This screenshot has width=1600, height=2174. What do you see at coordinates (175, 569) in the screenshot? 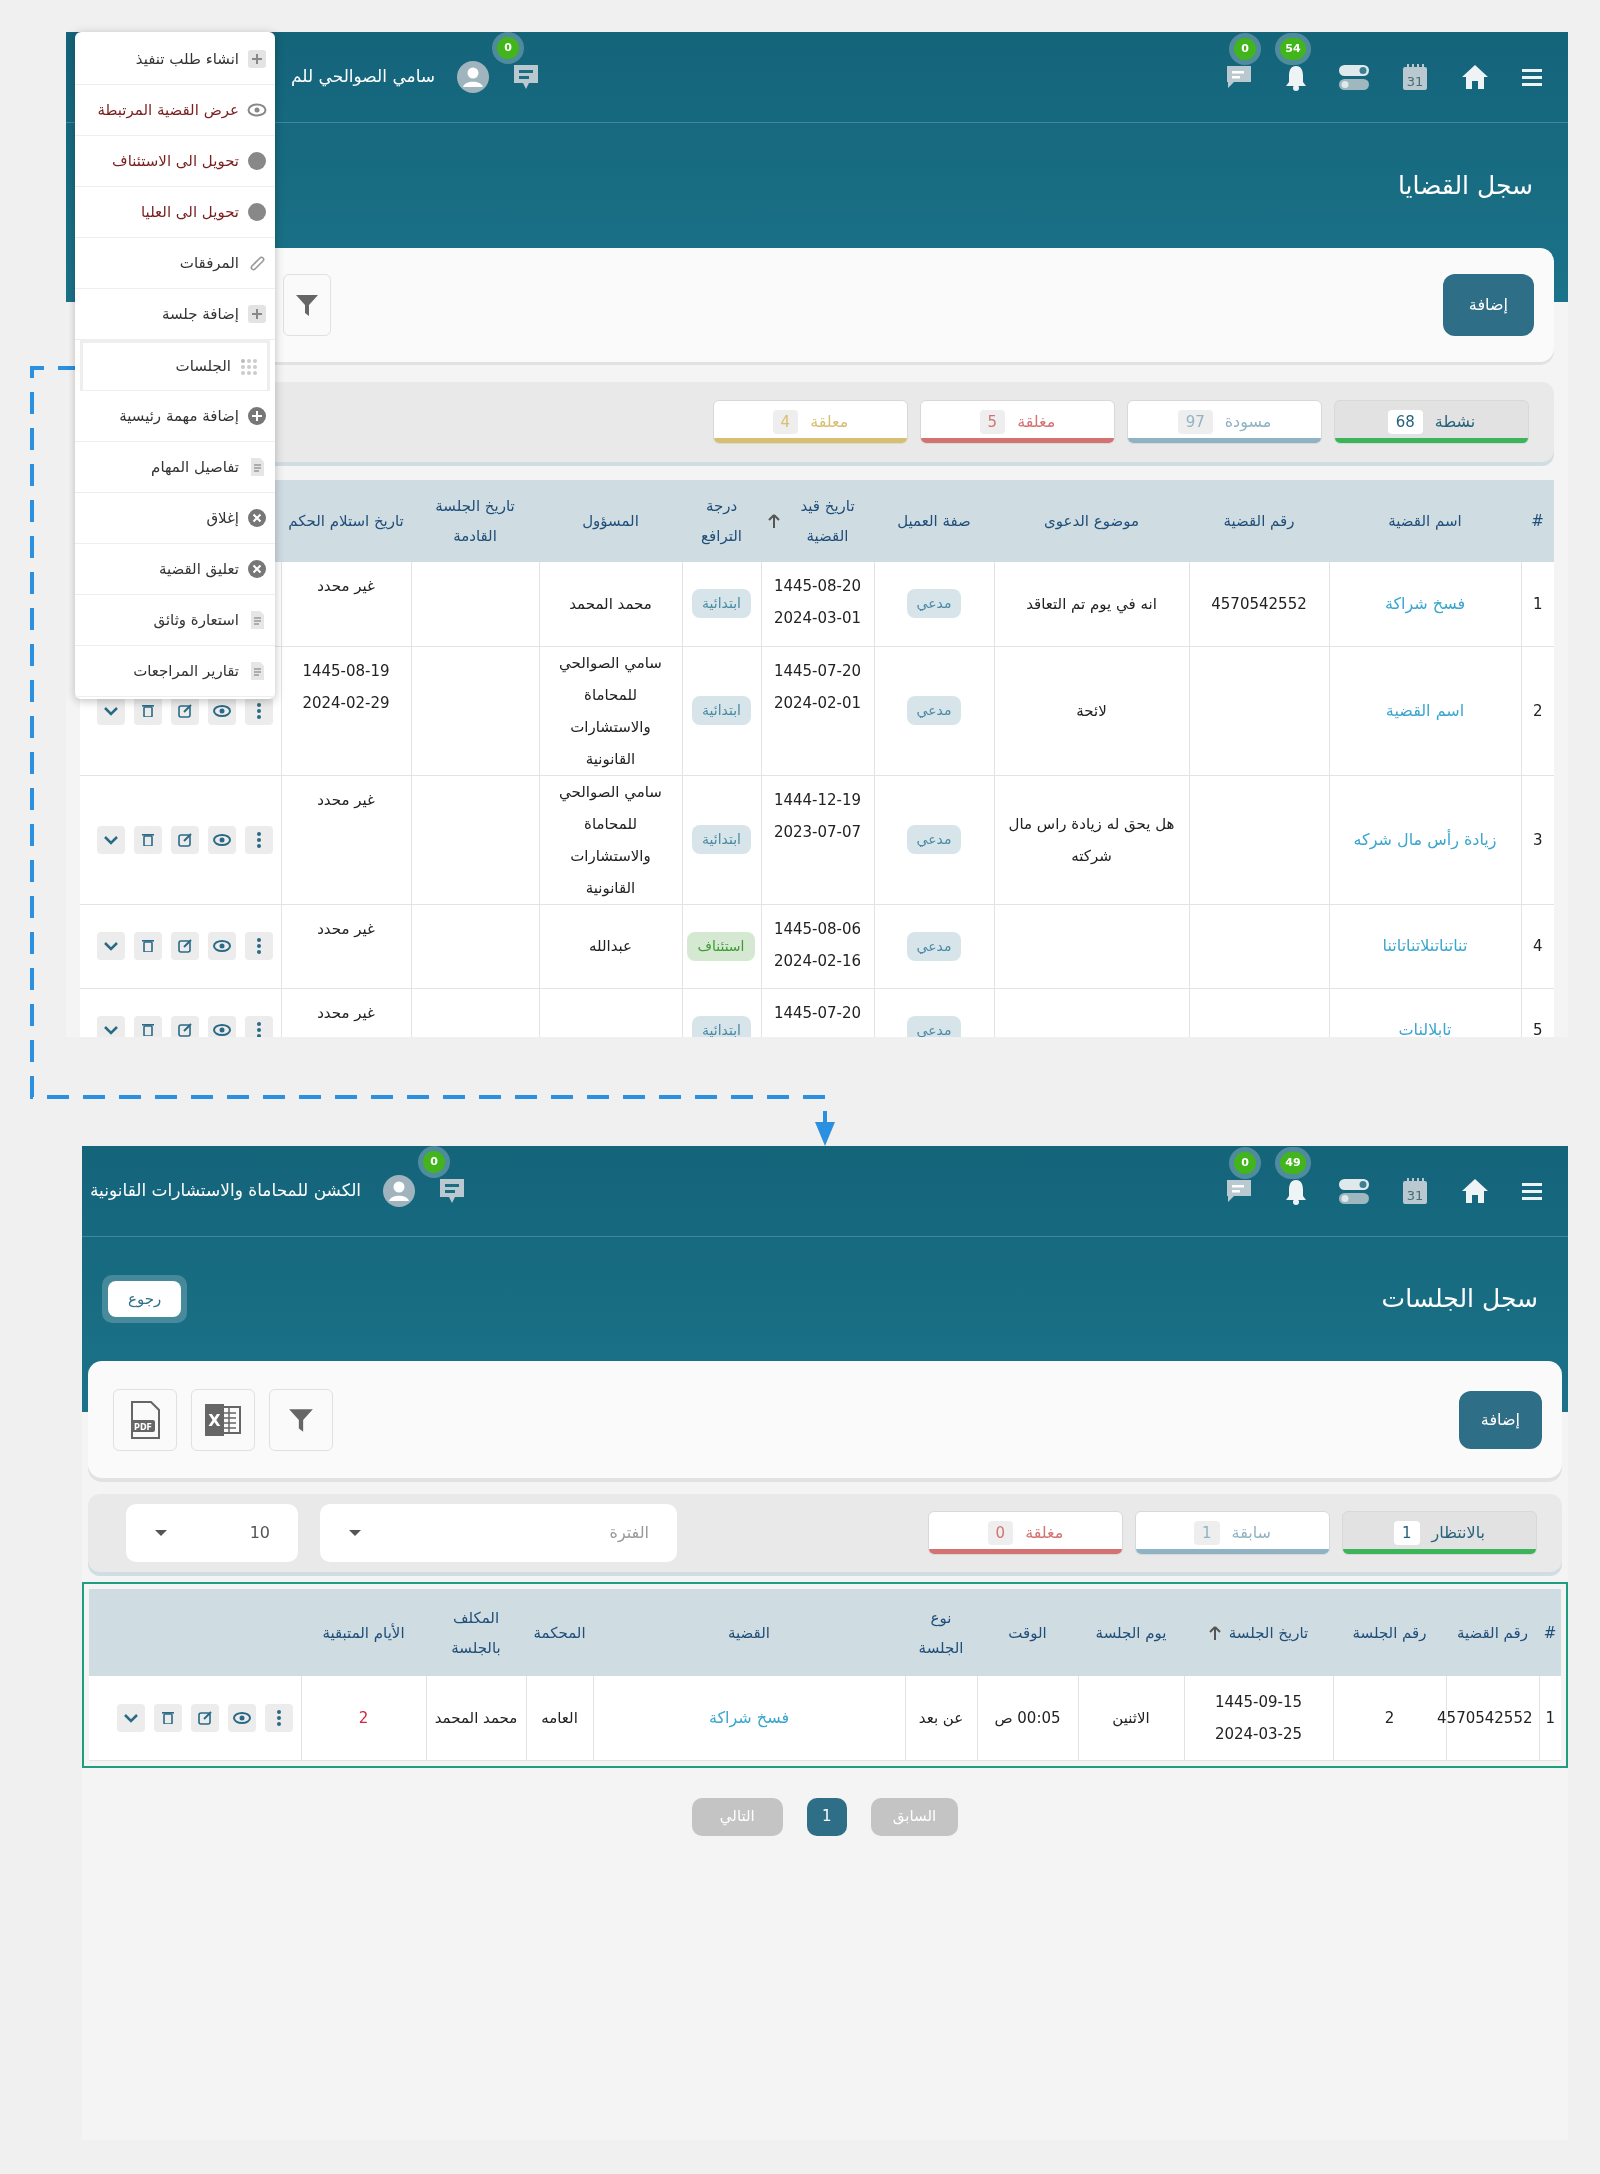
I see `menu-item: تعليق القضية` at bounding box center [175, 569].